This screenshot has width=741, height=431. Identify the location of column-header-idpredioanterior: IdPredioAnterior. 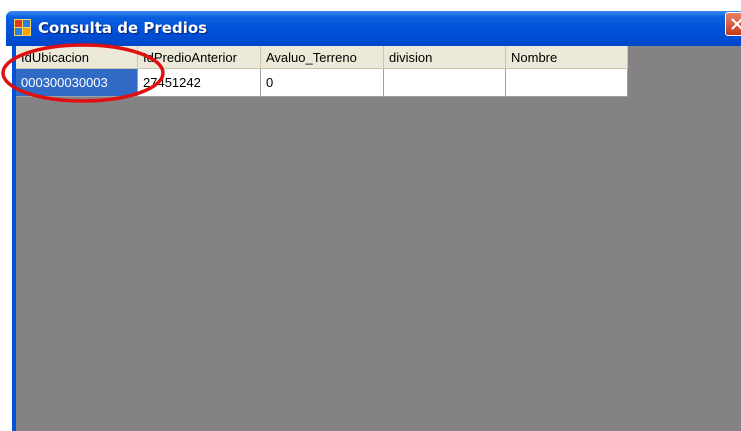
(199, 57).